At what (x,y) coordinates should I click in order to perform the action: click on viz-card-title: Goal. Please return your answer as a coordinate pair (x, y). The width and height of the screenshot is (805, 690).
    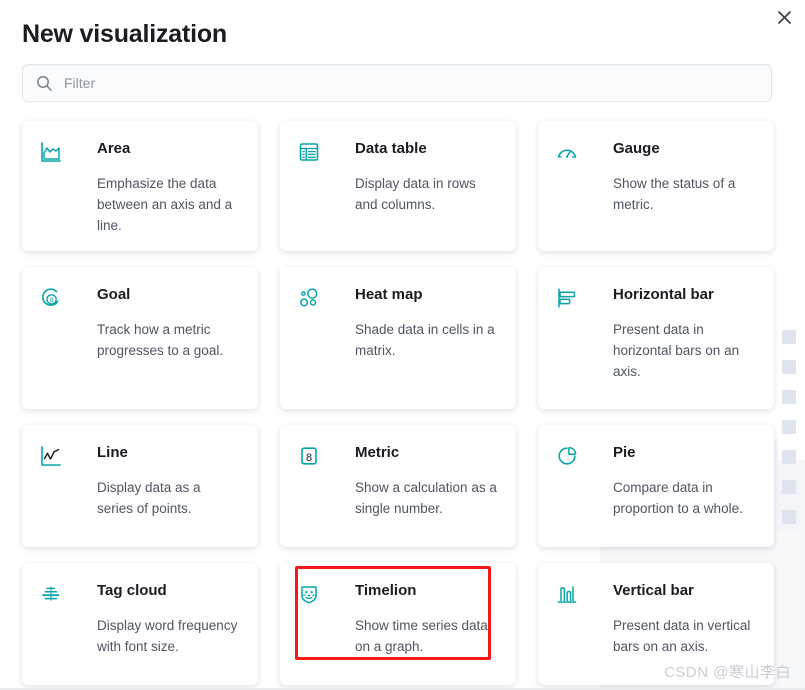
    Looking at the image, I should click on (114, 294).